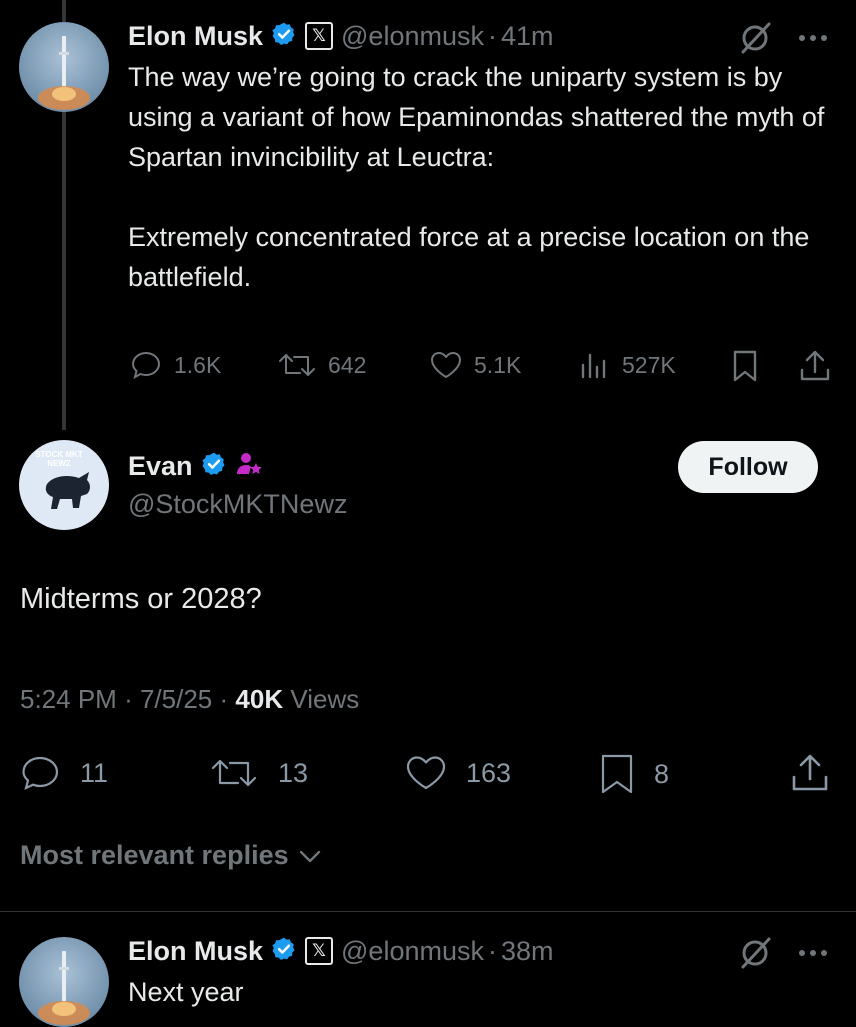  What do you see at coordinates (593, 366) in the screenshot?
I see `views-icon` at bounding box center [593, 366].